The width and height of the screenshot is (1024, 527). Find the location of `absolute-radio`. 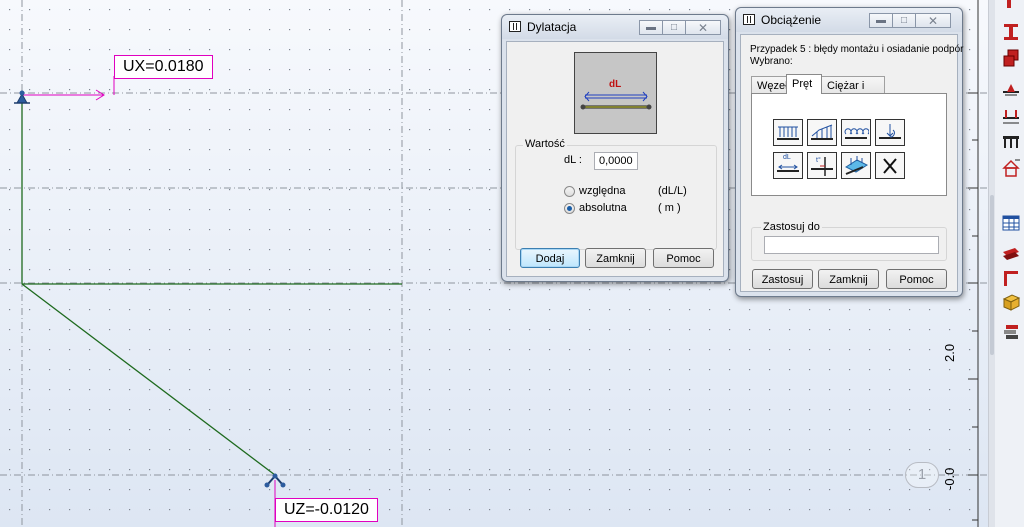

absolute-radio is located at coordinates (569, 208).